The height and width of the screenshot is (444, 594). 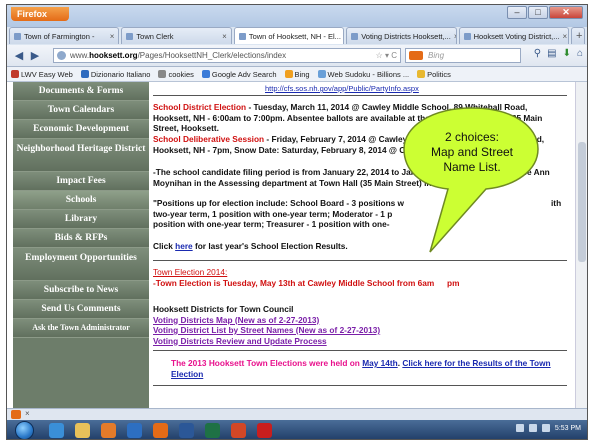 I want to click on callout-line-3: Name List., so click(x=472, y=167).